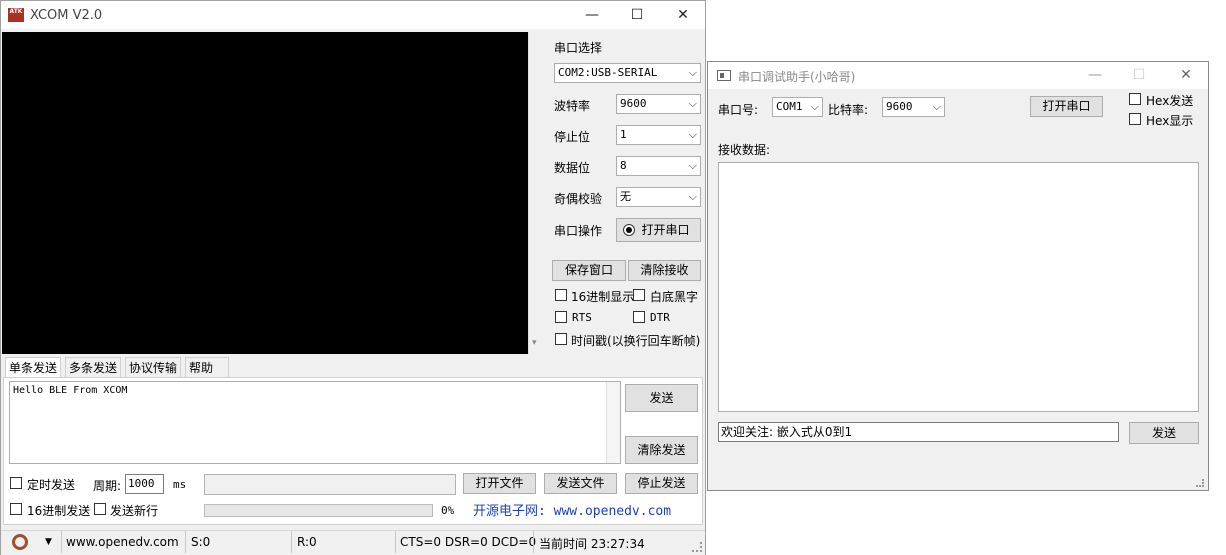 Image resolution: width=1226 pixels, height=555 pixels. What do you see at coordinates (66, 15) in the screenshot?
I see `xcom-title: XCOM V2.0` at bounding box center [66, 15].